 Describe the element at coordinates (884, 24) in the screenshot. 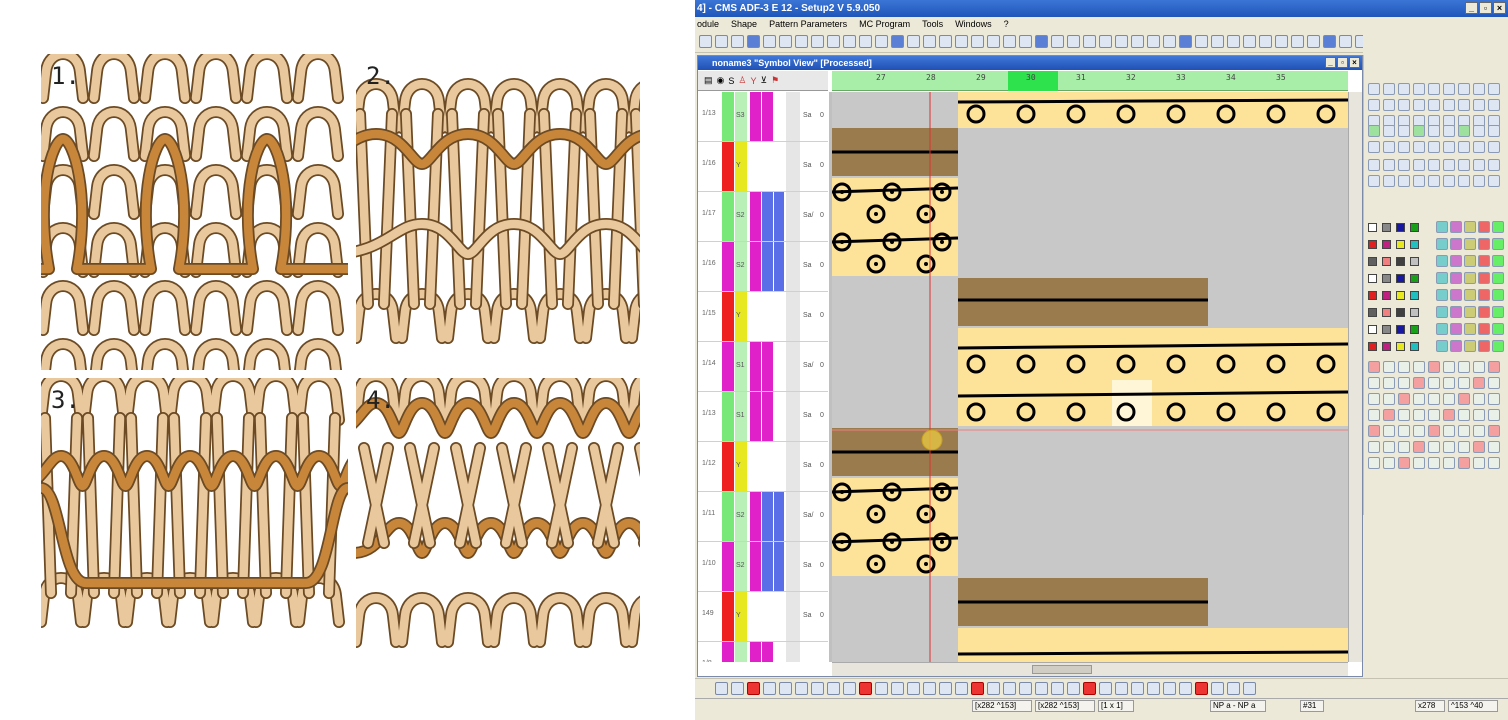

I see `menu-mc-program: MC Program` at that location.